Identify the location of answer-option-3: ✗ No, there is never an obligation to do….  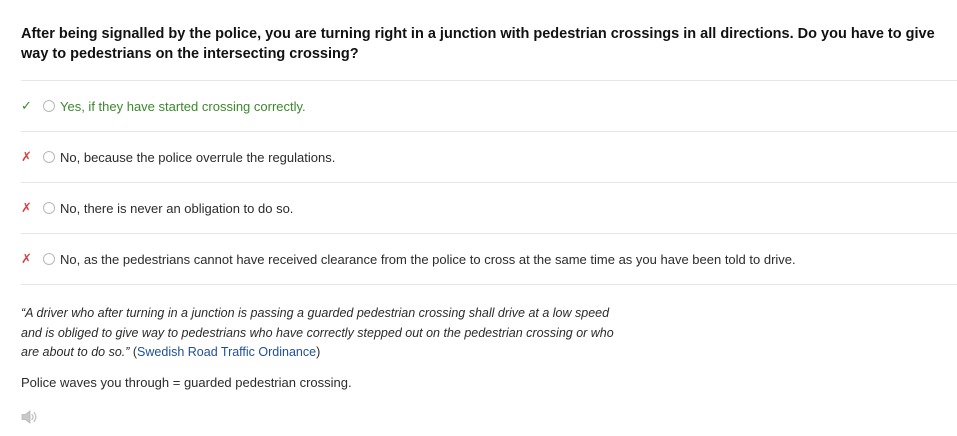
(489, 207).